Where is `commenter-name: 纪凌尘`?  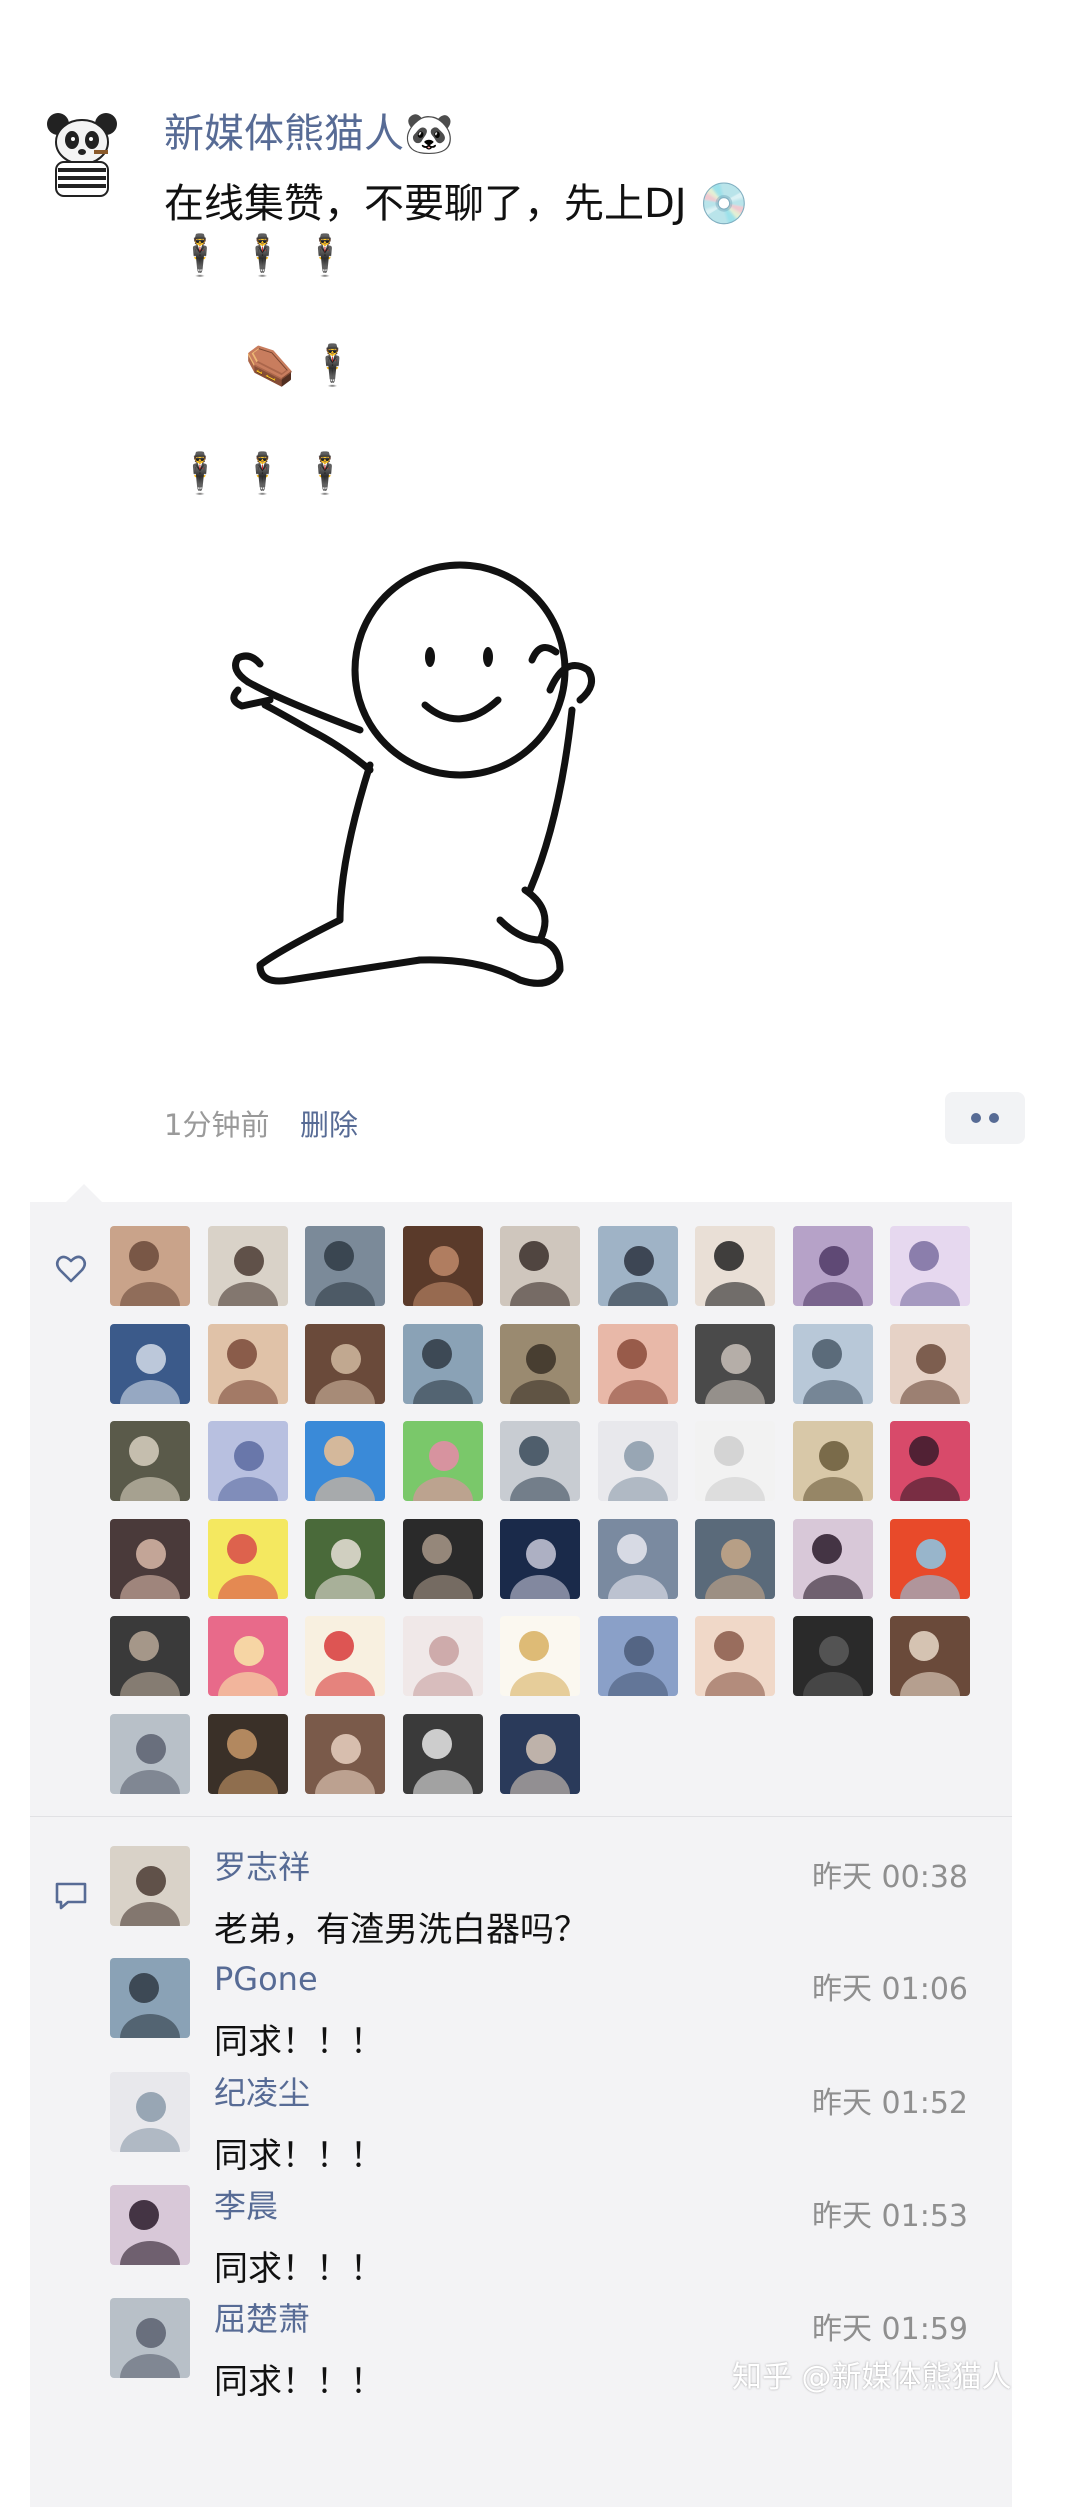
commenter-name: 纪凌尘 is located at coordinates (262, 2093).